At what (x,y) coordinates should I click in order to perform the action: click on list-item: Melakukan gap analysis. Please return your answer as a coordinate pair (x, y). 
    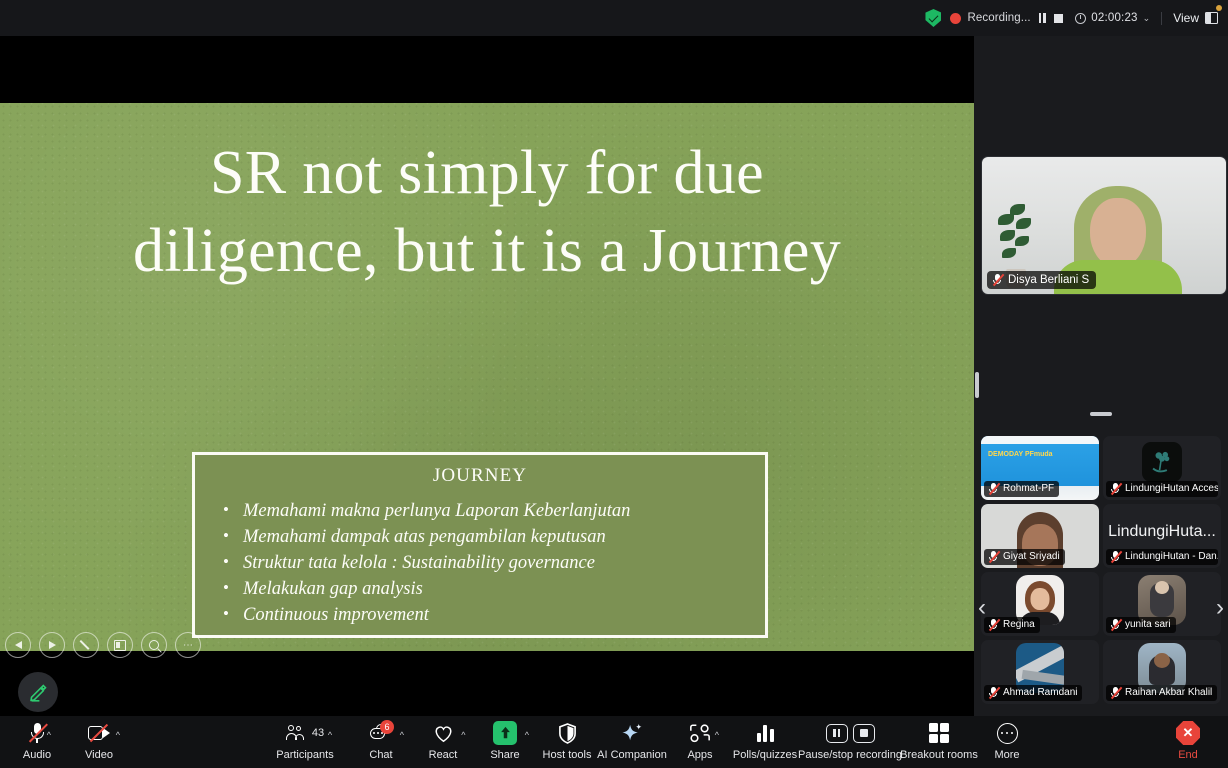
    Looking at the image, I should click on (493, 588).